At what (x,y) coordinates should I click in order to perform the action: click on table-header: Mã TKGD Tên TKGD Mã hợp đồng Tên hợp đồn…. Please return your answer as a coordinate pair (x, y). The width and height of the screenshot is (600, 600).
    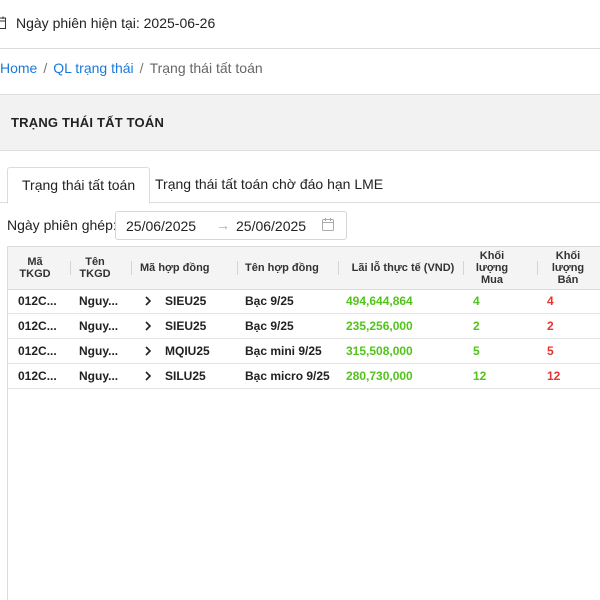
    Looking at the image, I should click on (304, 268).